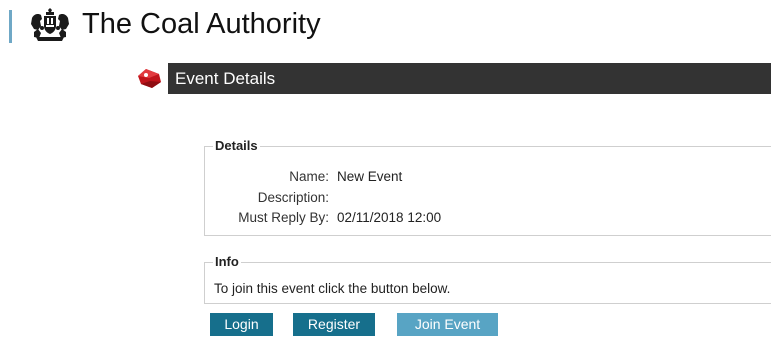  Describe the element at coordinates (267, 177) in the screenshot. I see `detail-row-name: Name:` at that location.